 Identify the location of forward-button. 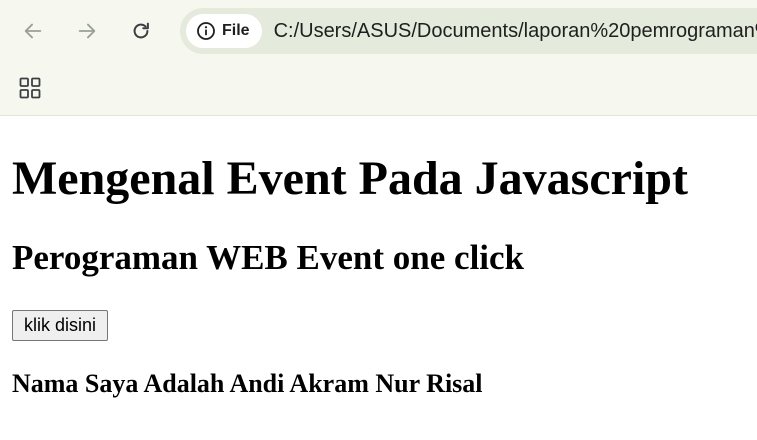
(87, 31).